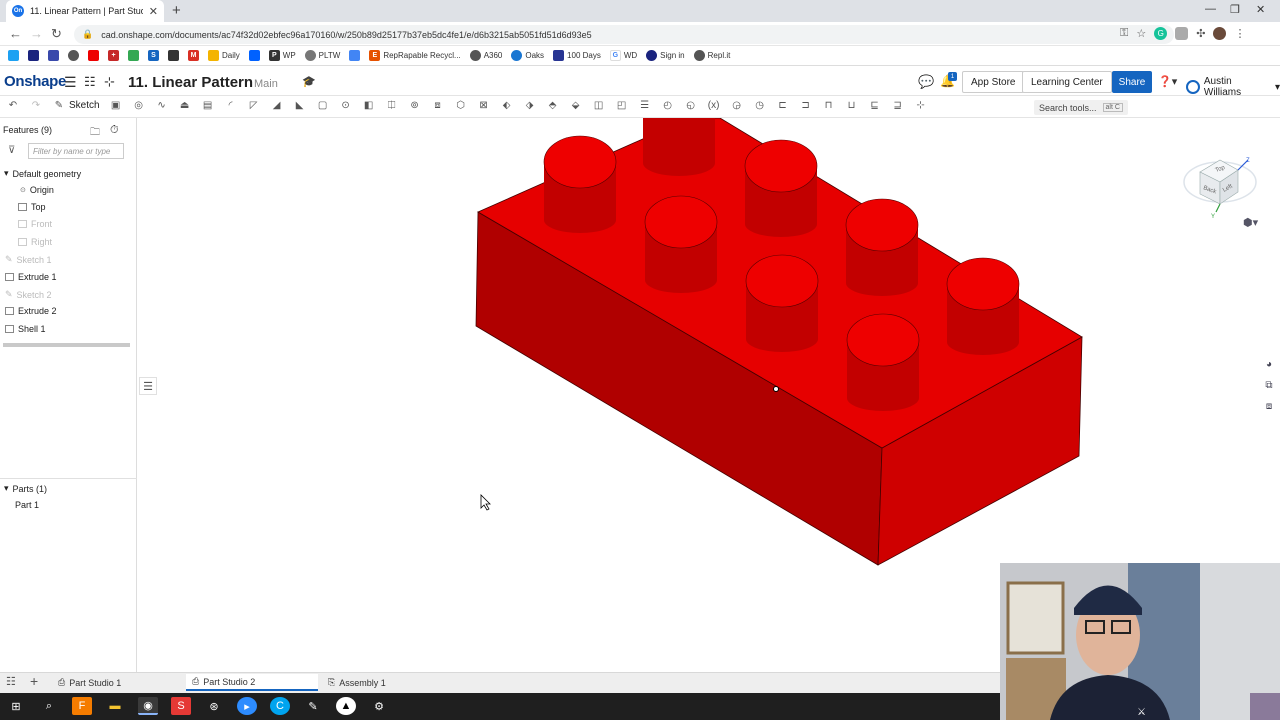 This screenshot has width=1280, height=720. Describe the element at coordinates (252, 682) in the screenshot. I see `tab-part-studio-2: ⎙ Part Studio 2` at that location.